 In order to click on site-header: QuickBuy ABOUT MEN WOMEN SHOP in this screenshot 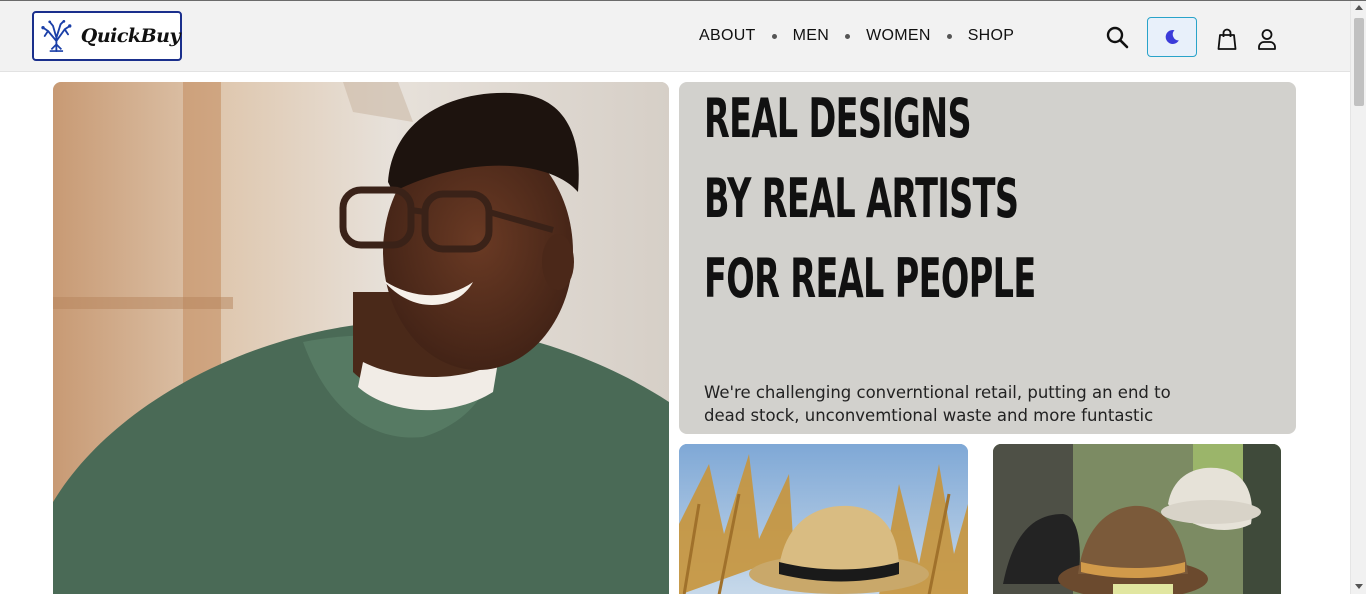, I will do `click(675, 36)`.